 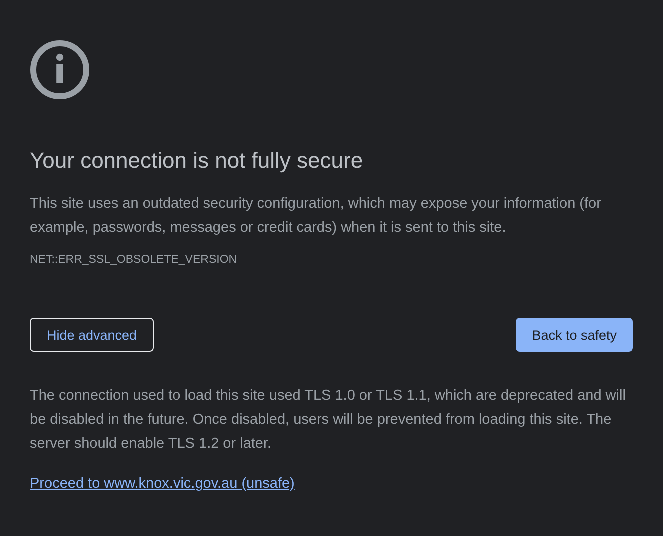 What do you see at coordinates (316, 216) in the screenshot?
I see `warning-message: This site uses an outdated security configuration, which may expose your information (for example, passwords, messages or credit cards) when it is sent to this site.` at bounding box center [316, 216].